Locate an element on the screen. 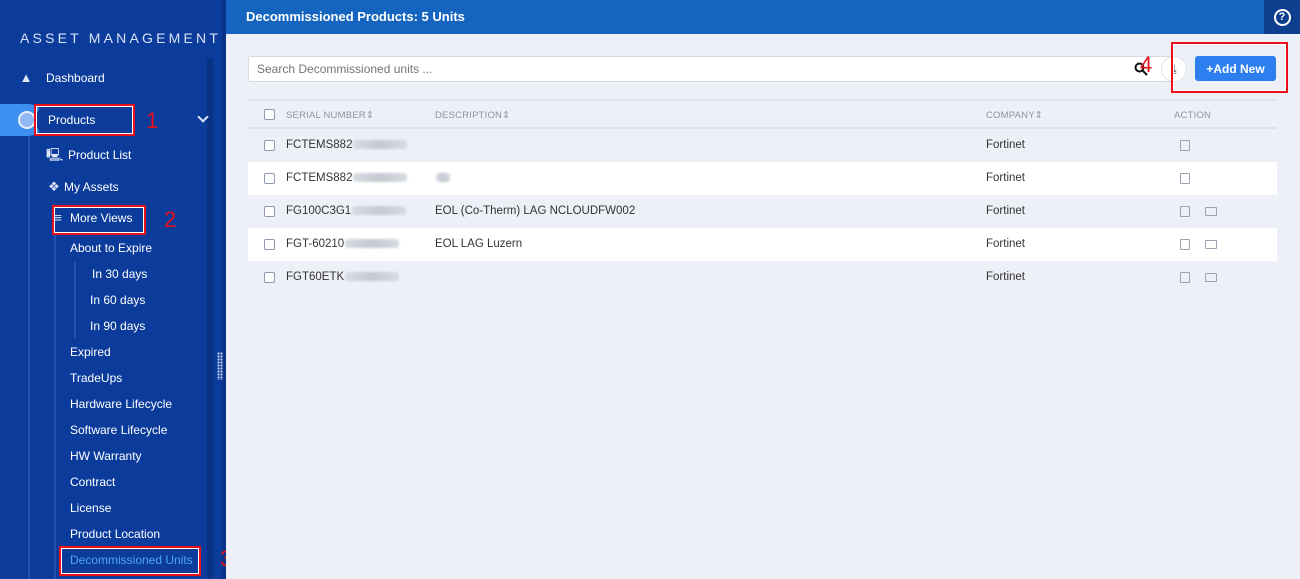 This screenshot has height=579, width=1300. column-header-action: ACTION is located at coordinates (1193, 115).